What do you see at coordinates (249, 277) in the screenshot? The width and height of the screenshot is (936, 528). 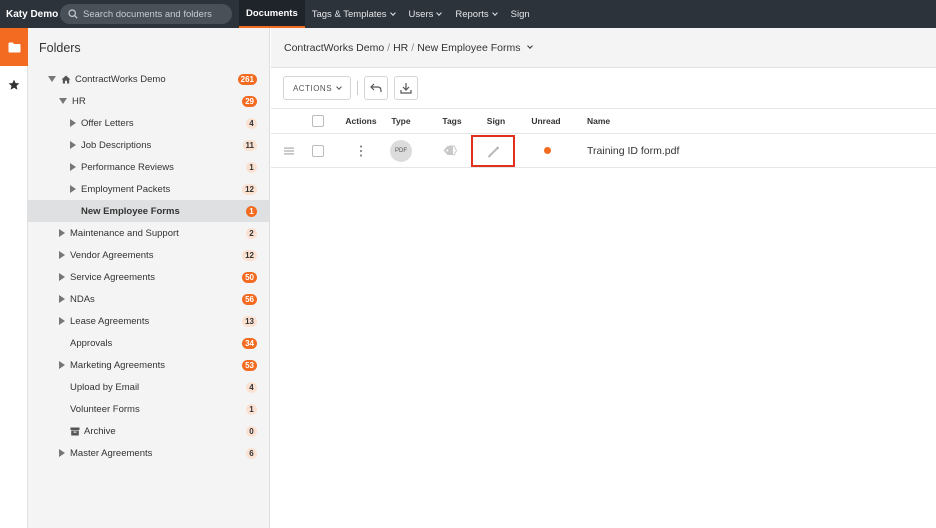 I see `folder-count-badge: 50` at bounding box center [249, 277].